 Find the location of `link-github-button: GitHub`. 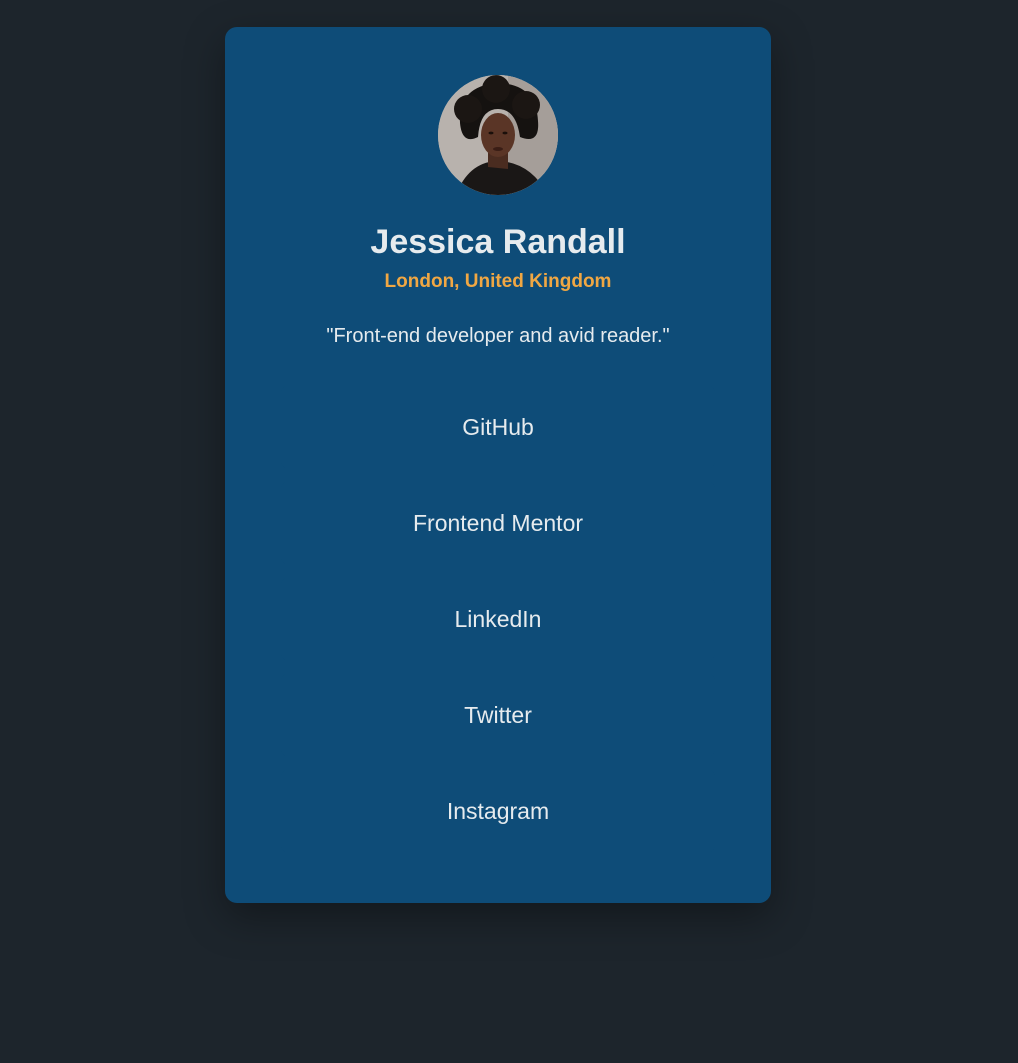

link-github-button: GitHub is located at coordinates (498, 427).